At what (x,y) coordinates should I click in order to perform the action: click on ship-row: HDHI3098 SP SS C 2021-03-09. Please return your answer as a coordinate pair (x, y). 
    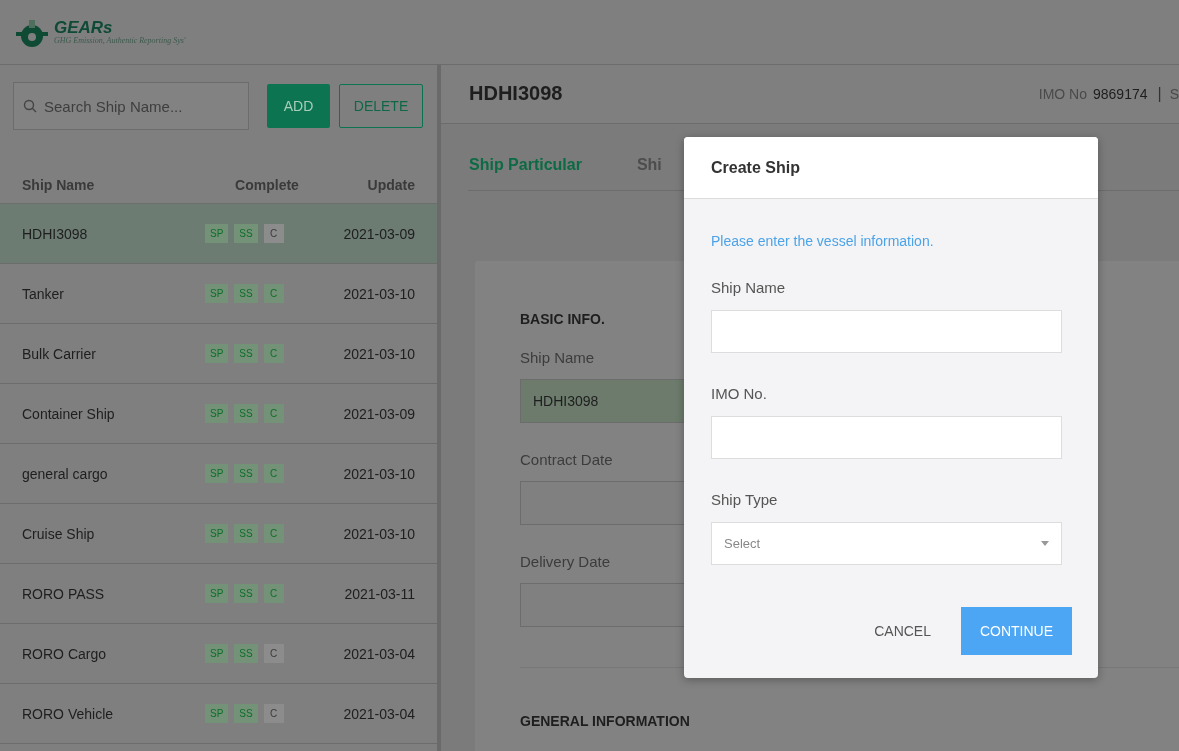
    Looking at the image, I should click on (218, 234).